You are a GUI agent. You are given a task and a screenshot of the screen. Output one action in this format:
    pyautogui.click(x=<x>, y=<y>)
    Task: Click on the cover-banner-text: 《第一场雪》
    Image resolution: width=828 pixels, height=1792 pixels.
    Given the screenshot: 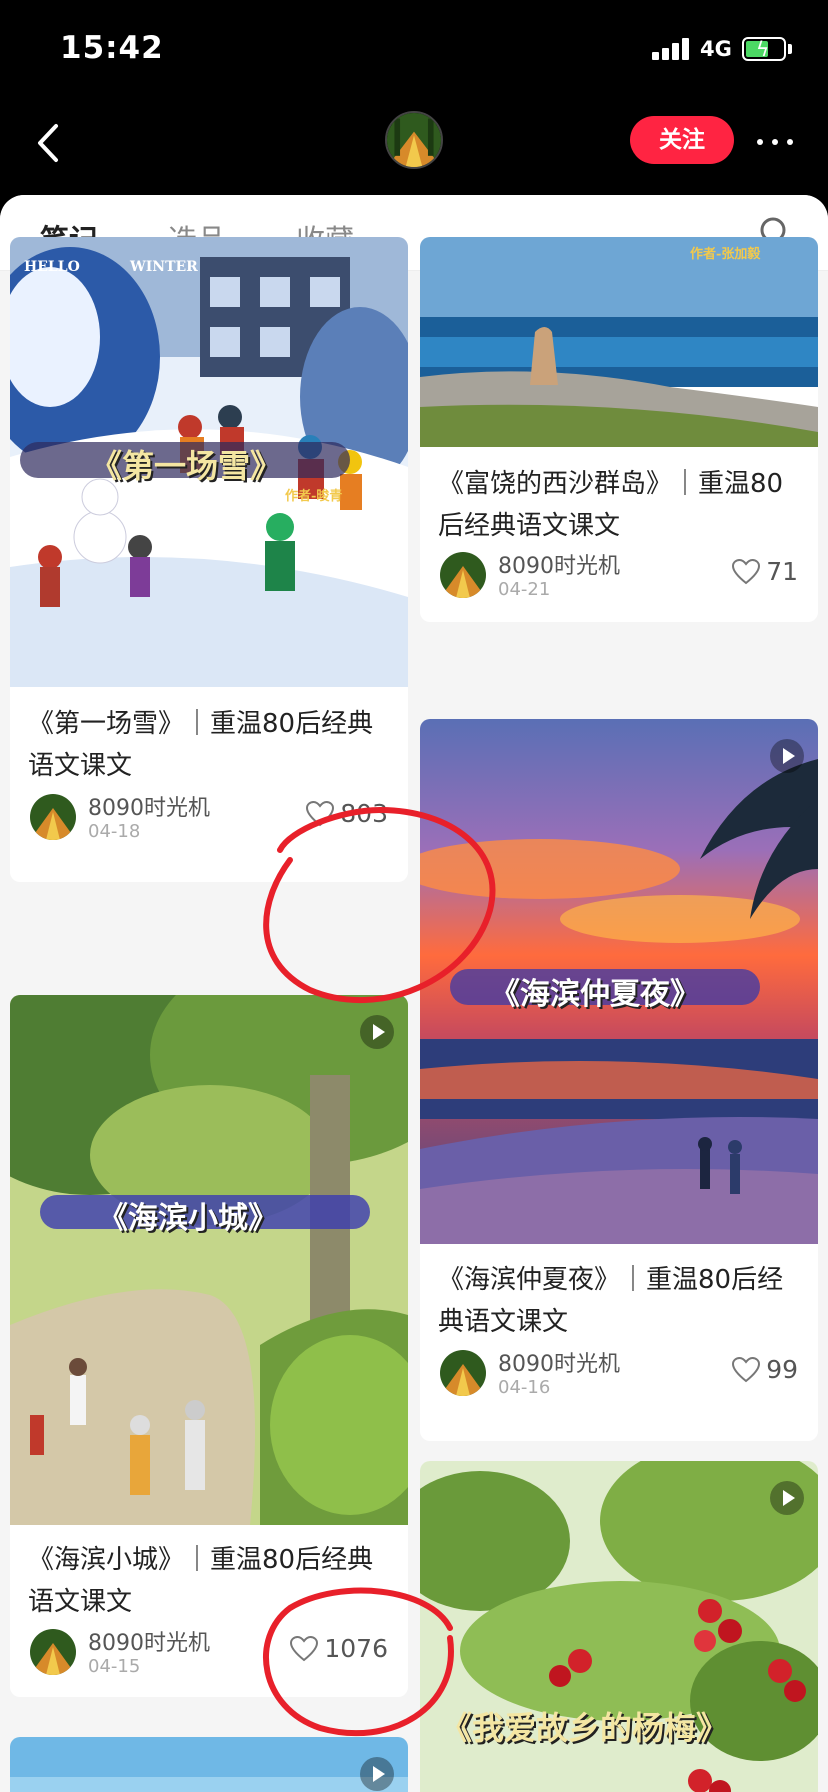 What is the action you would take?
    pyautogui.click(x=186, y=466)
    